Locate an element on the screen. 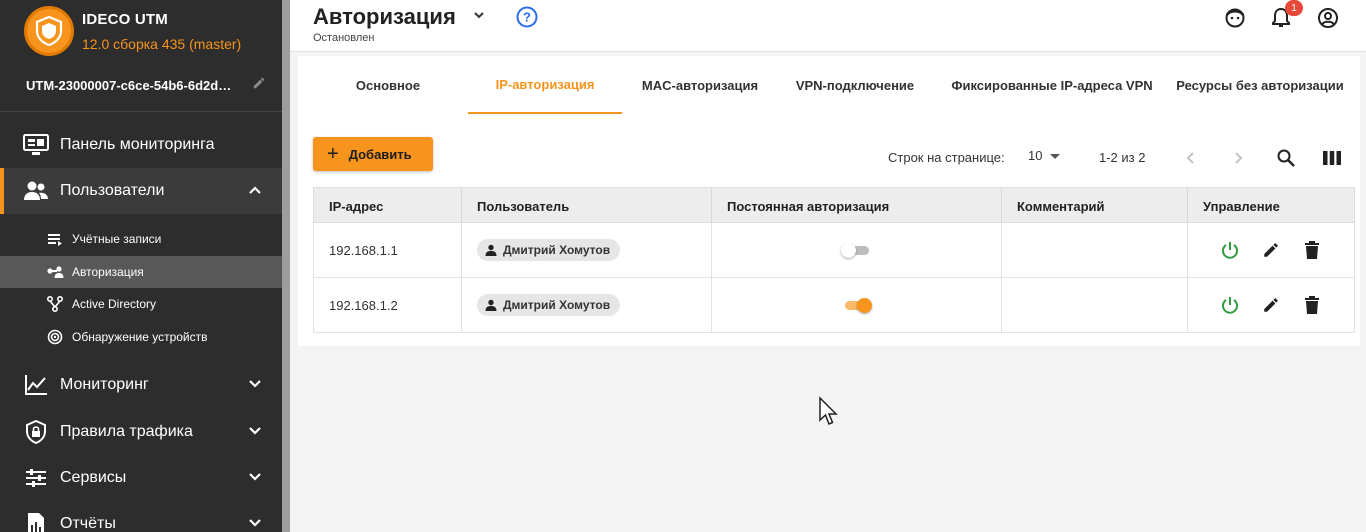 The height and width of the screenshot is (532, 1366). report-icon is located at coordinates (36, 521).